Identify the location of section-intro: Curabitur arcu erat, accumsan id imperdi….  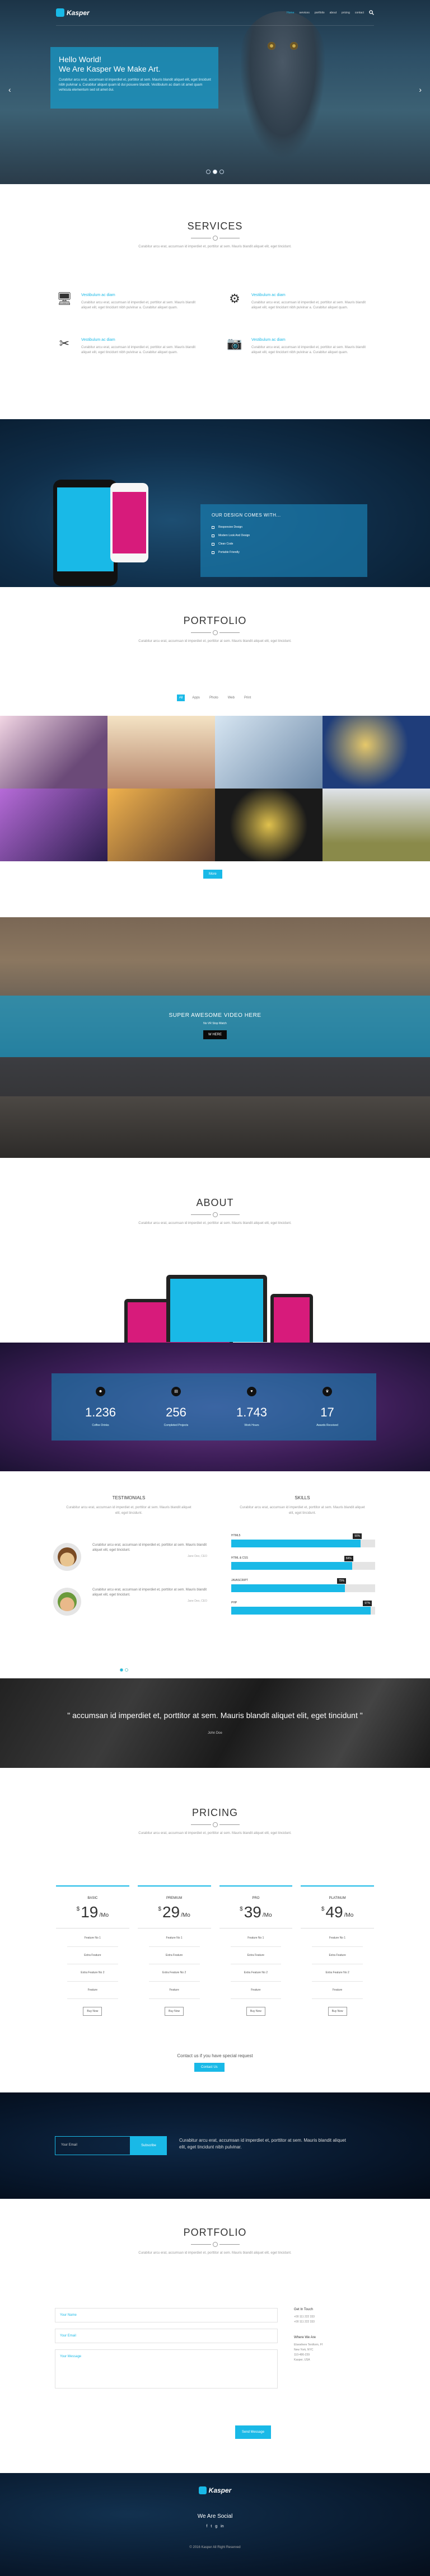
(215, 246).